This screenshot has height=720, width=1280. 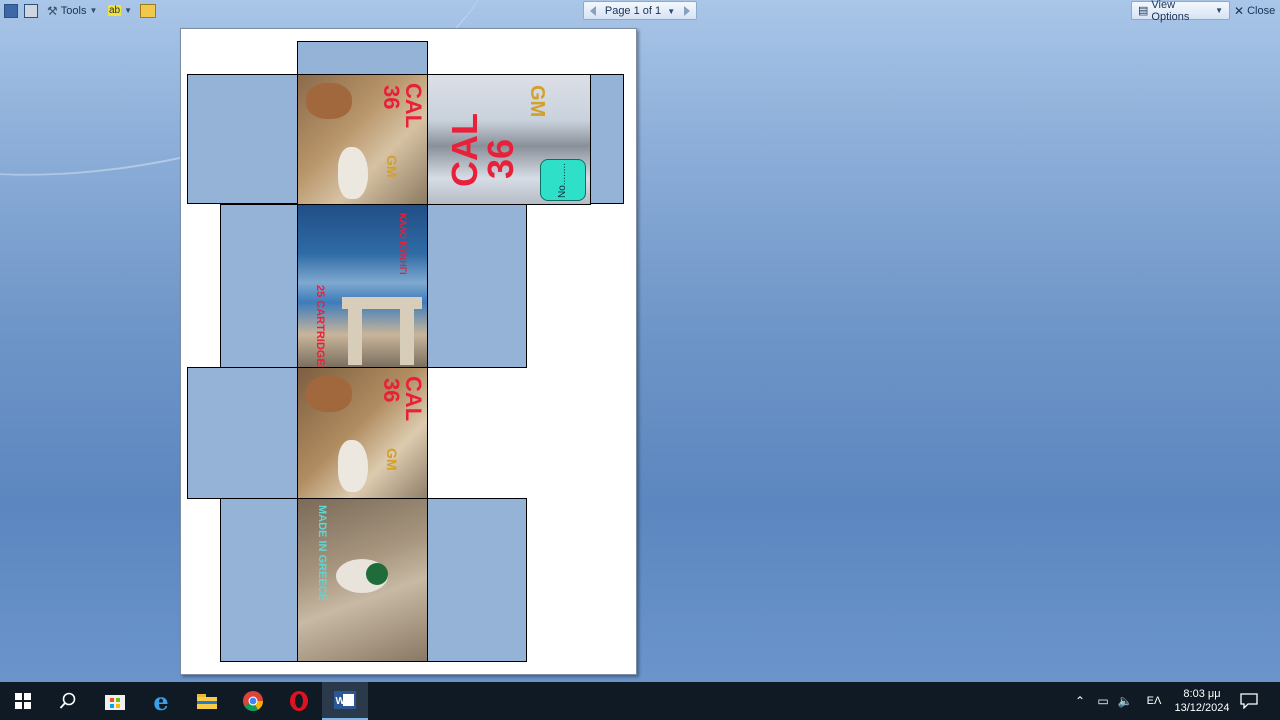 I want to click on view-options-label: View Options, so click(x=1170, y=11).